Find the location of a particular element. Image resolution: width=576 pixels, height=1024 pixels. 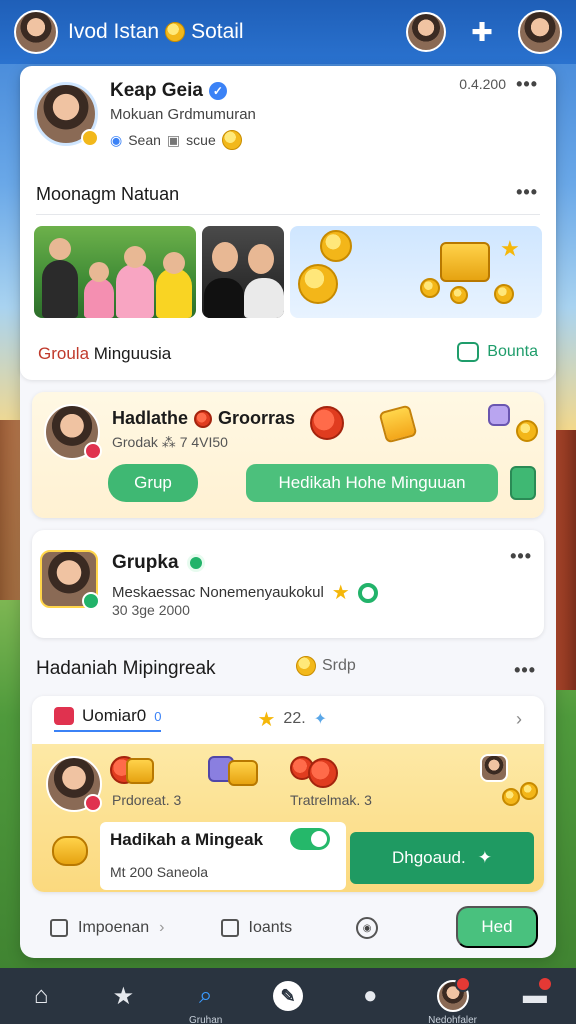

nav-messages: ▬ is located at coordinates (535, 996).